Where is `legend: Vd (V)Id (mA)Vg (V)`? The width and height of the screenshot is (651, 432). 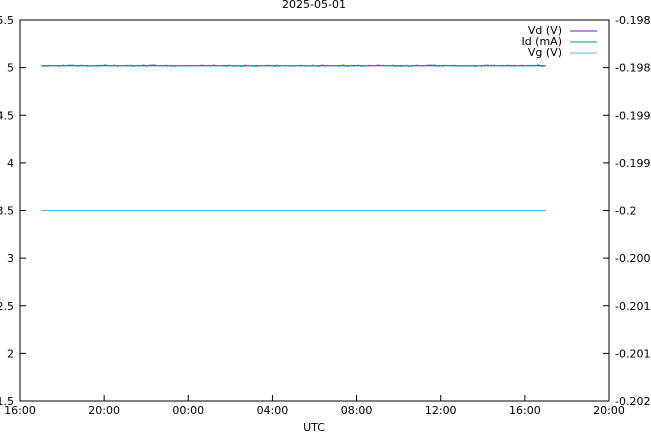 legend: Vd (V)Id (mA)Vg (V) is located at coordinates (559, 41).